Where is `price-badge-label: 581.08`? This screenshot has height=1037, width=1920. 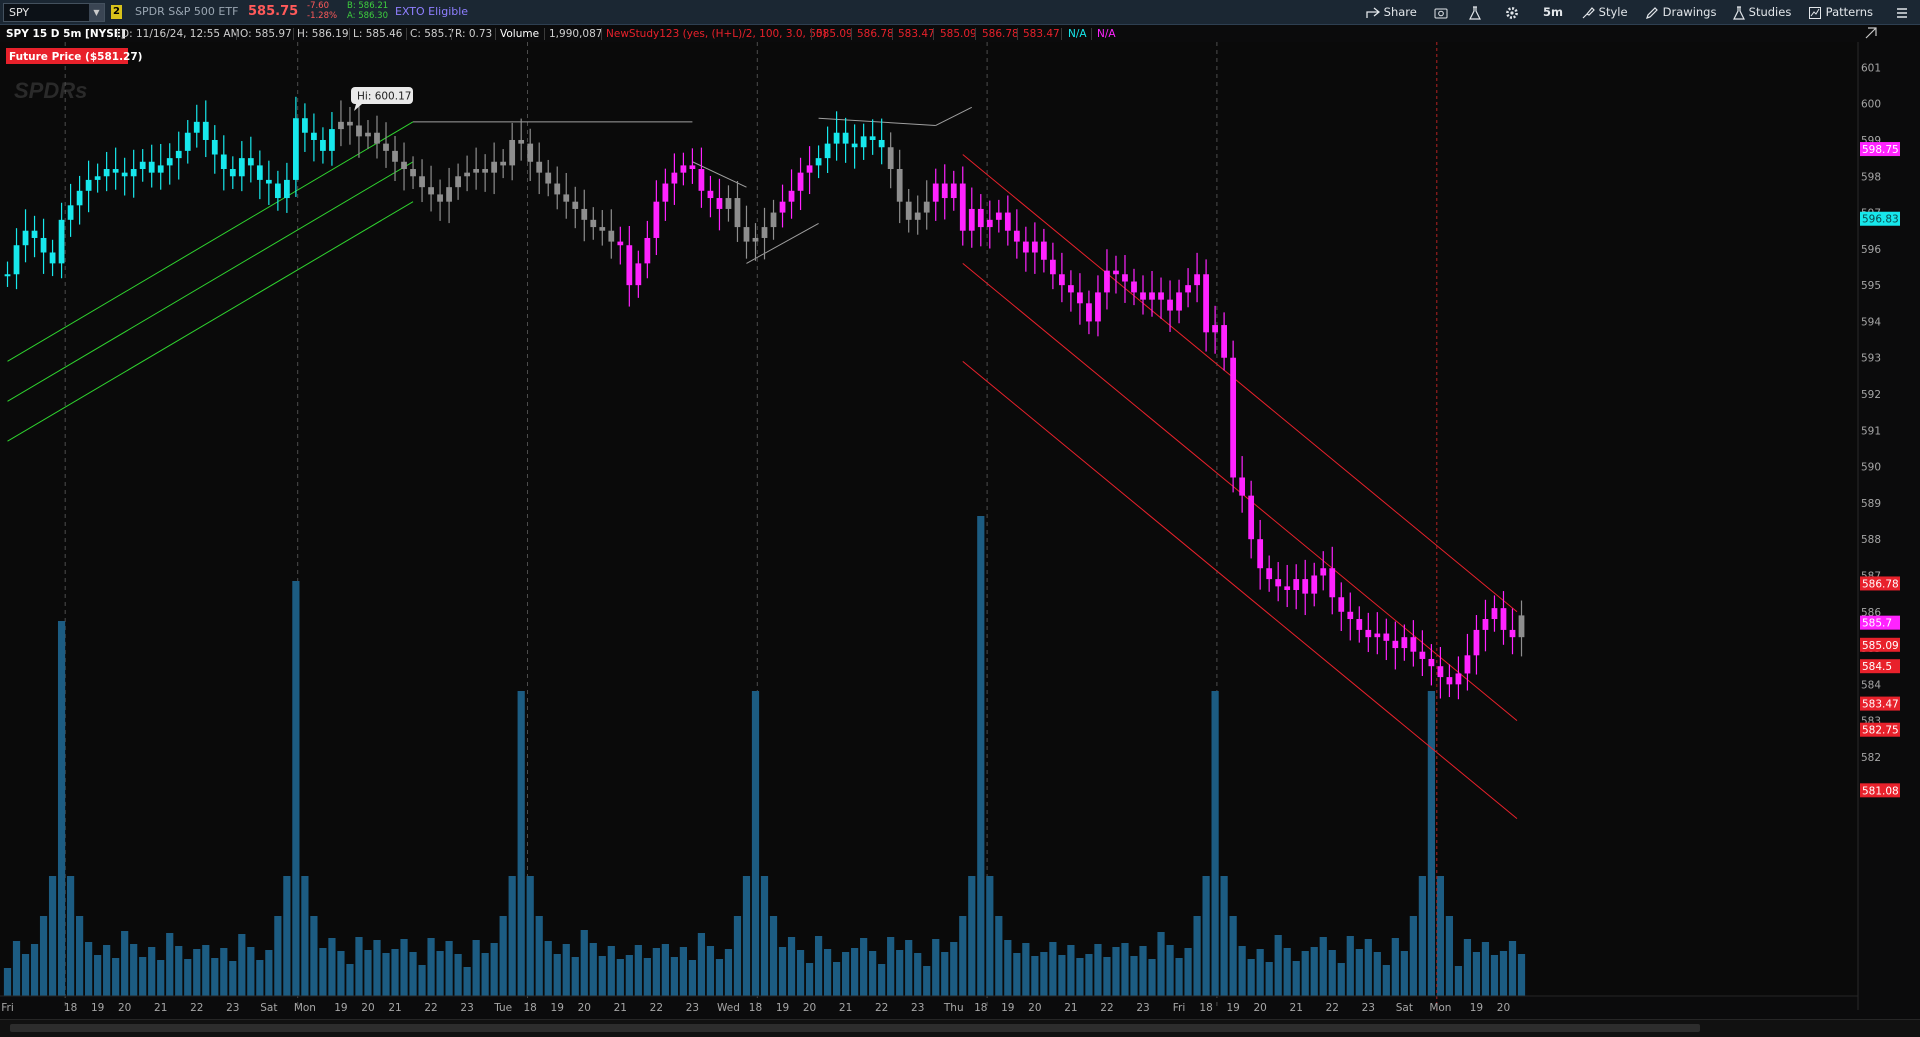 price-badge-label: 581.08 is located at coordinates (1880, 791).